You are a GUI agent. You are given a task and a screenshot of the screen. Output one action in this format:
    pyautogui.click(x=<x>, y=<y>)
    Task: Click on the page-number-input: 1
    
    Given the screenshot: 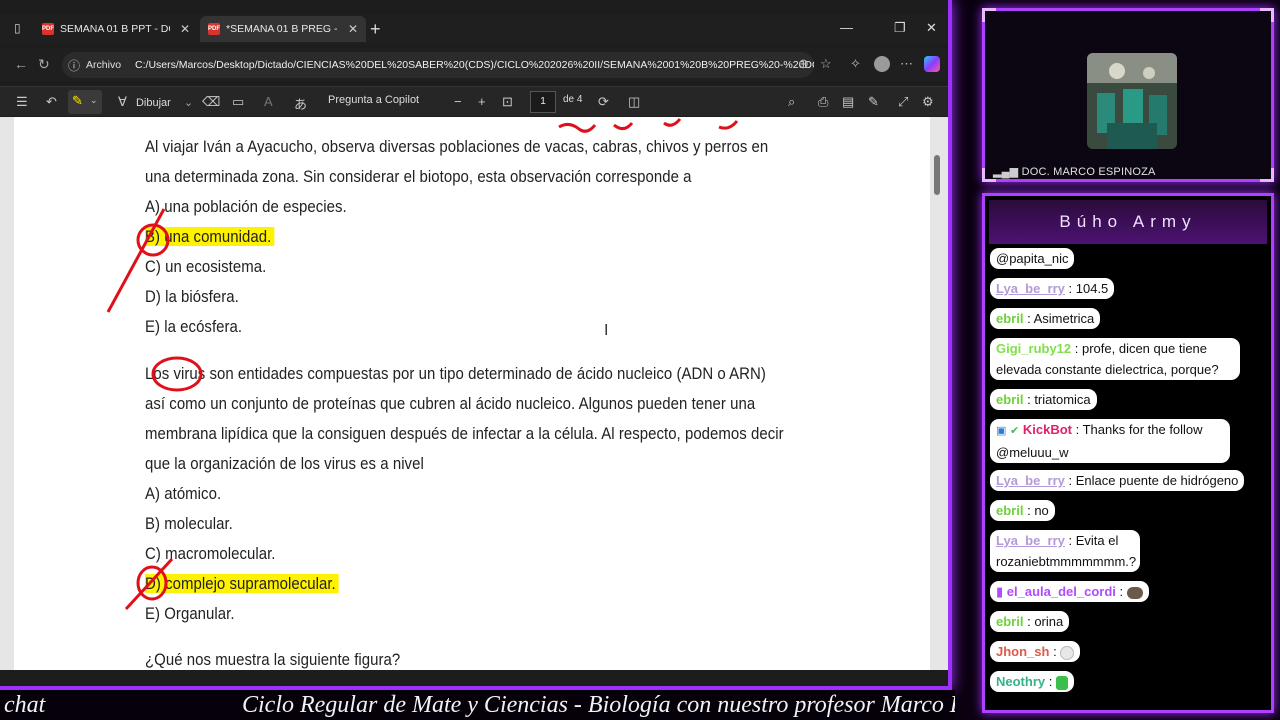 What is the action you would take?
    pyautogui.click(x=543, y=102)
    